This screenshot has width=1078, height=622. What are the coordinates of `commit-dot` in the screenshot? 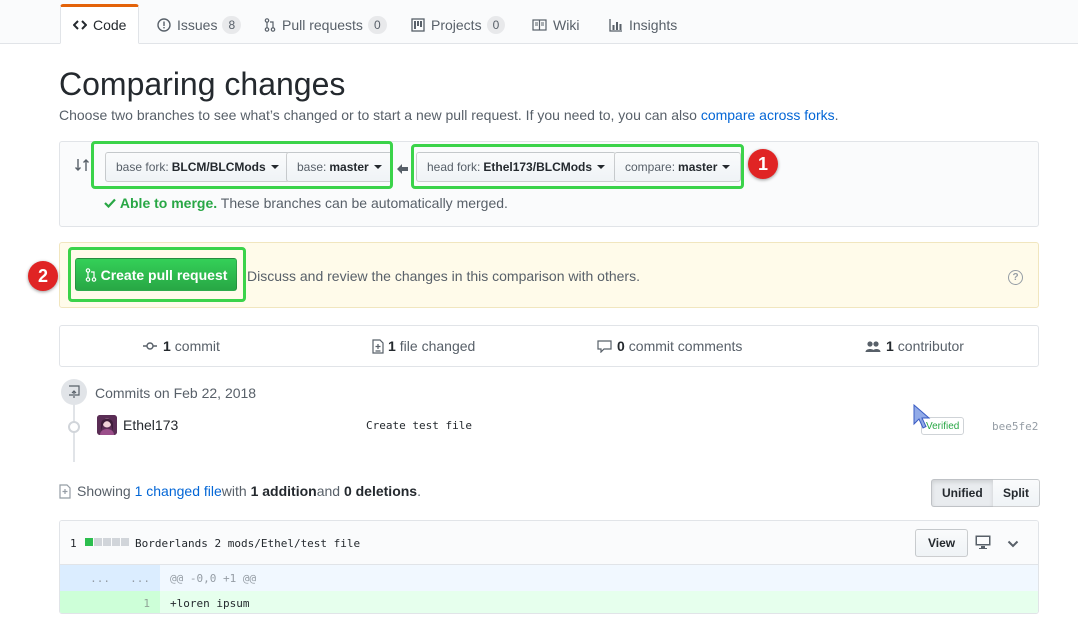 It's located at (74, 427).